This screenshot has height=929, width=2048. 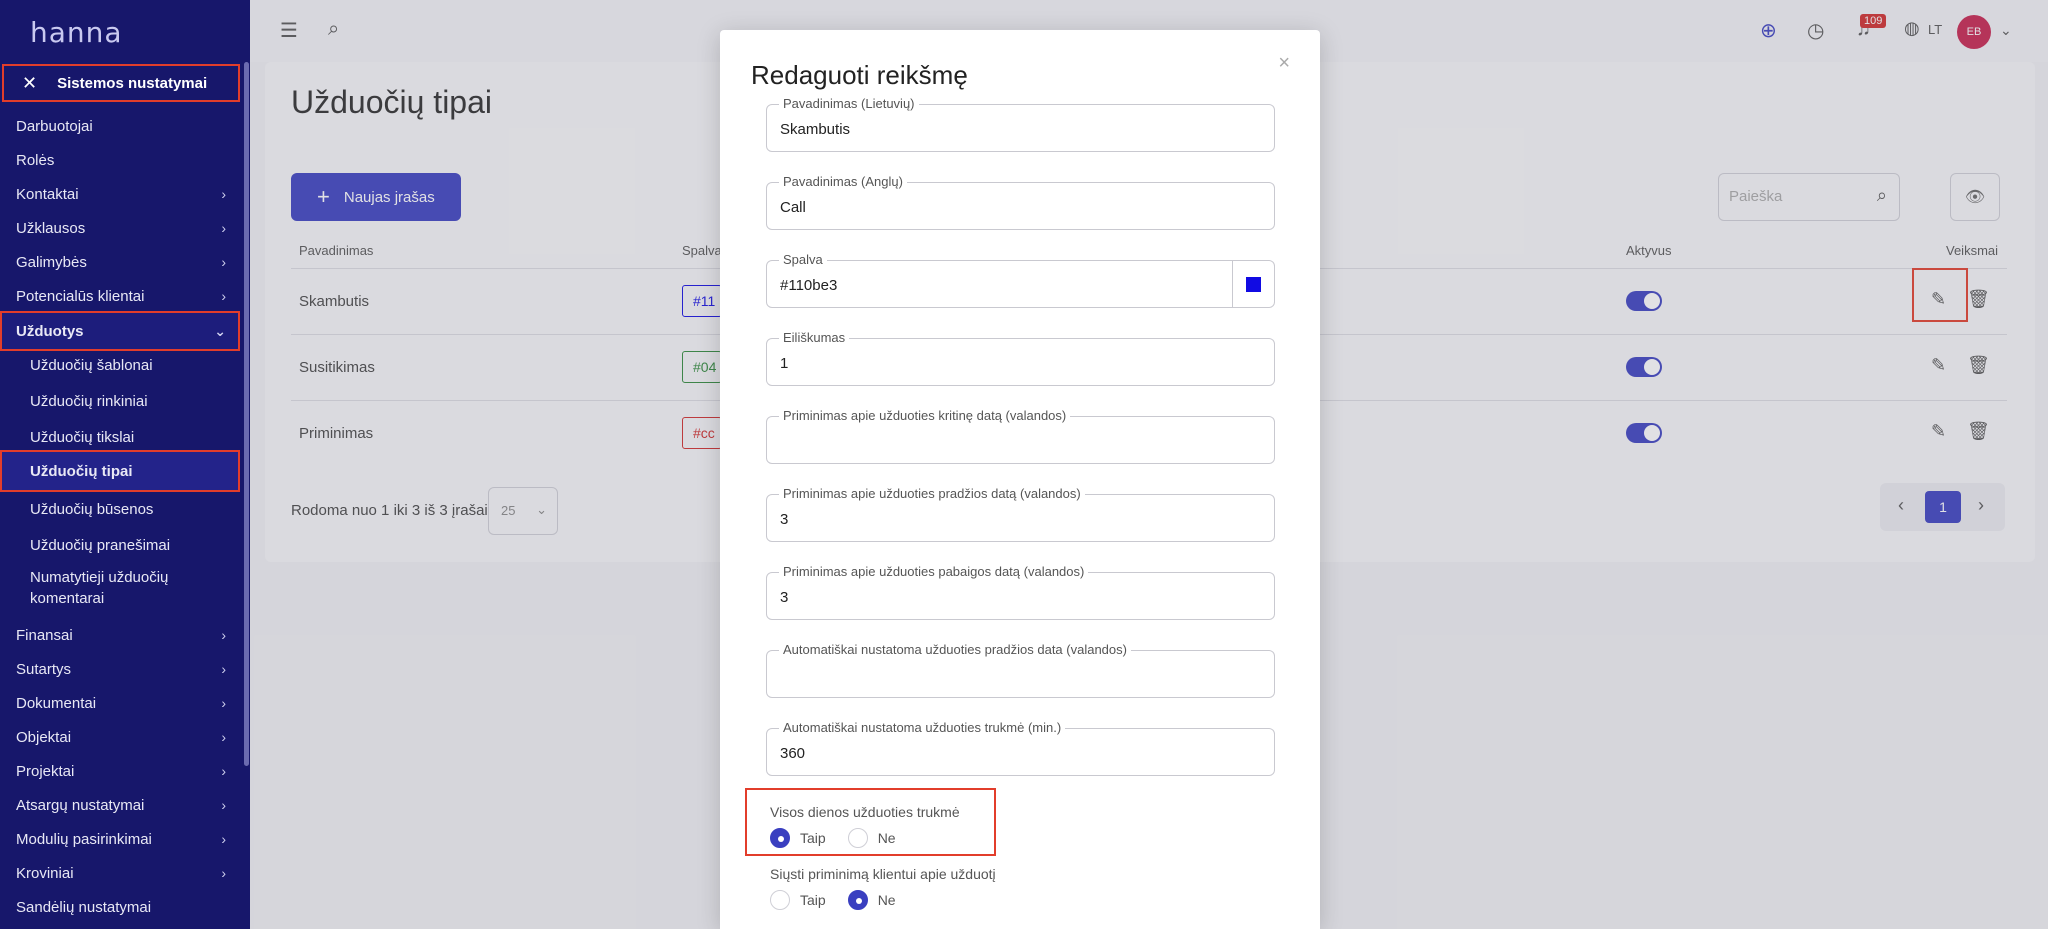 What do you see at coordinates (120, 771) in the screenshot?
I see `sidebar-item-projects: Projektai ›` at bounding box center [120, 771].